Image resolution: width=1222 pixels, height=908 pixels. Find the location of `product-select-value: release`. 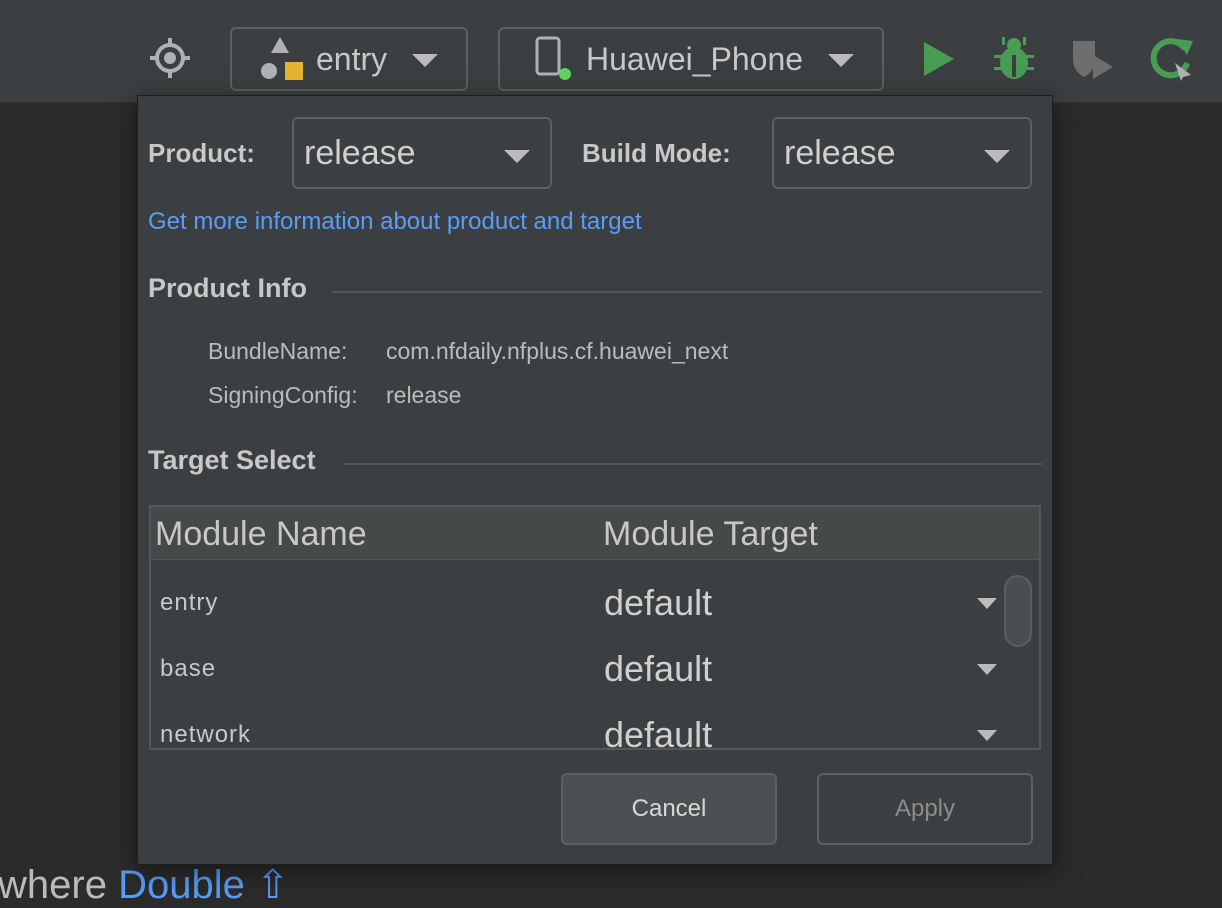

product-select-value: release is located at coordinates (360, 152).